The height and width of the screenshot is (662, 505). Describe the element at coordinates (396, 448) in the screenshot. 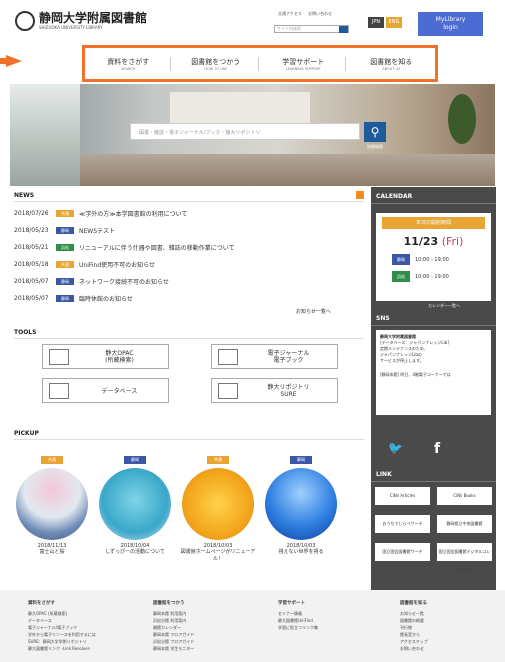

I see `twitter-icon: 🐦` at that location.